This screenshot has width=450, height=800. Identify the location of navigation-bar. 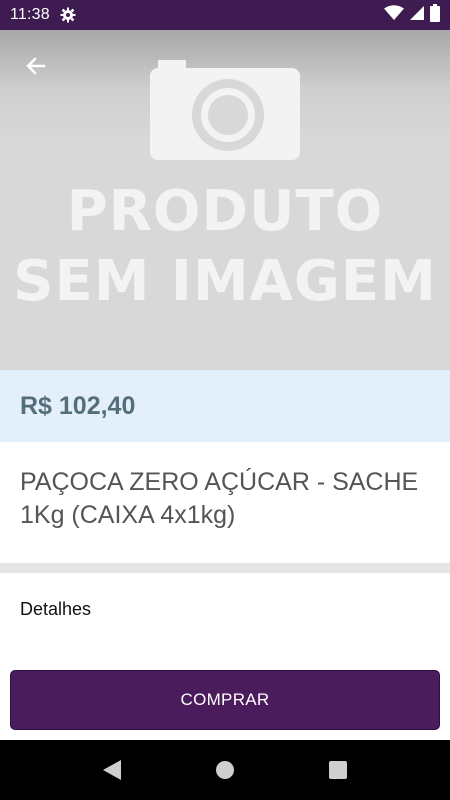
(225, 770).